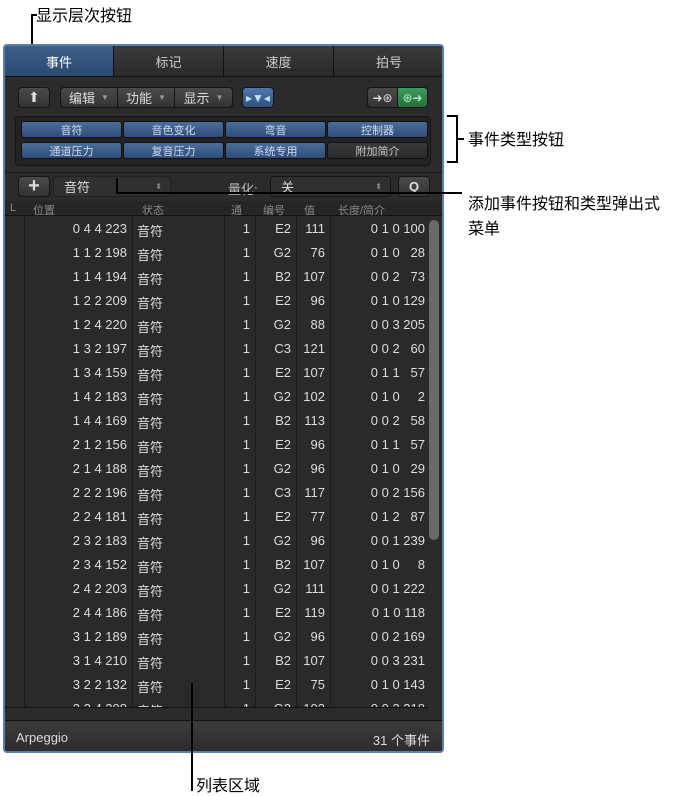  Describe the element at coordinates (99, 468) in the screenshot. I see `cell-position: 2 1 4 188` at that location.